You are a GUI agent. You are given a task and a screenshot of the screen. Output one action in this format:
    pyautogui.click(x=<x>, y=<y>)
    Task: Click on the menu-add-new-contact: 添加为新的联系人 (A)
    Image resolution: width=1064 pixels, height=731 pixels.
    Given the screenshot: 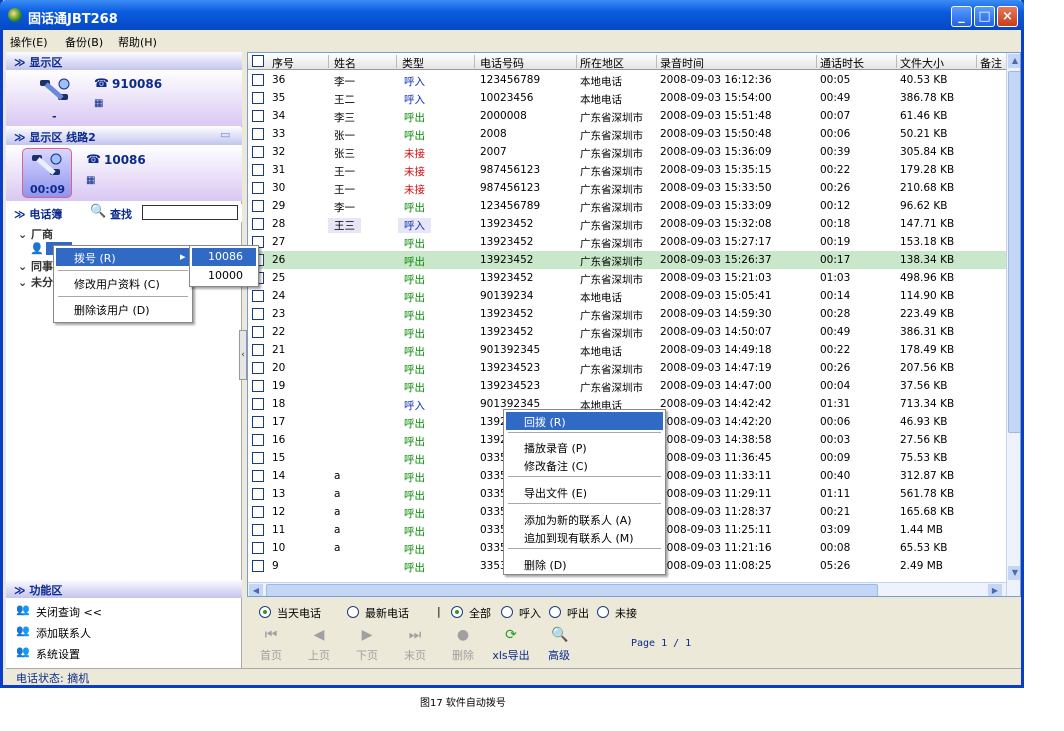 What is the action you would take?
    pyautogui.click(x=584, y=519)
    